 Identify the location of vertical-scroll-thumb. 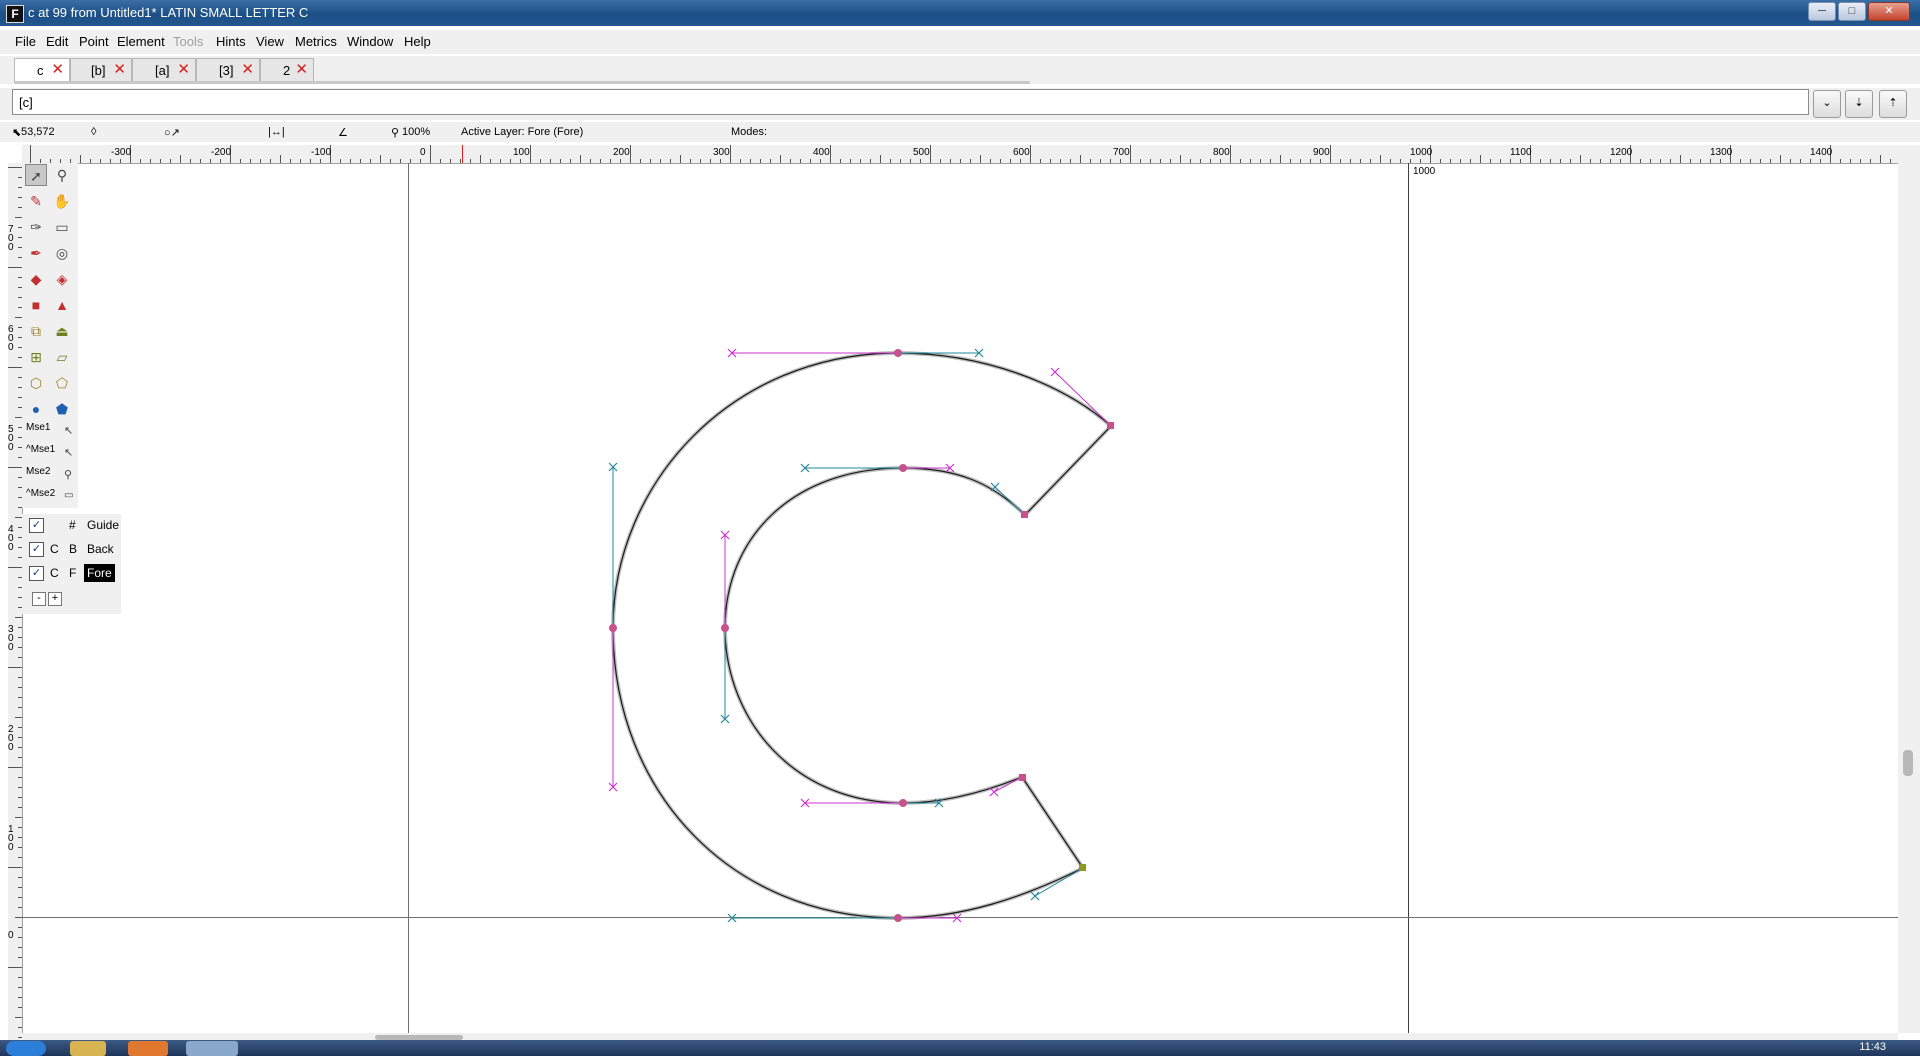
(1908, 763).